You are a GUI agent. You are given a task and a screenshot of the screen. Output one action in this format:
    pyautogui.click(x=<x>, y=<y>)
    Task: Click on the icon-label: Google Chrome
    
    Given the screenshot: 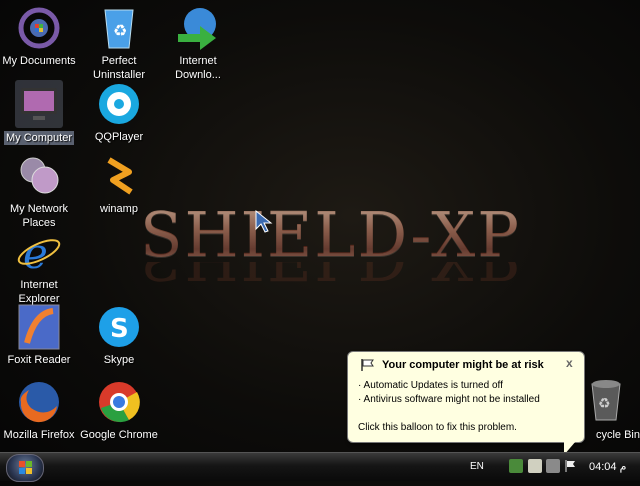 What is the action you would take?
    pyautogui.click(x=119, y=435)
    